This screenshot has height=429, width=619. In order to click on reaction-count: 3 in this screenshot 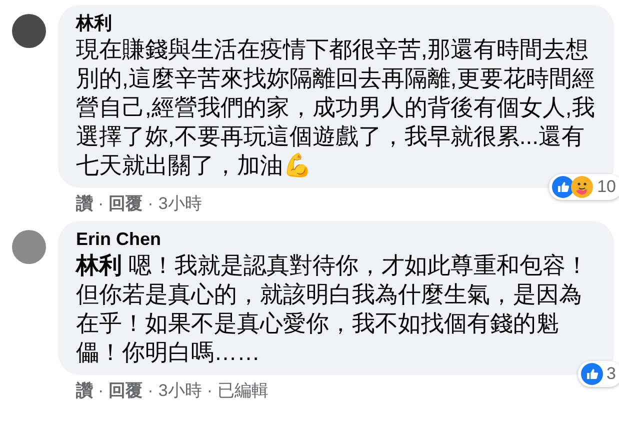, I will do `click(611, 374)`.